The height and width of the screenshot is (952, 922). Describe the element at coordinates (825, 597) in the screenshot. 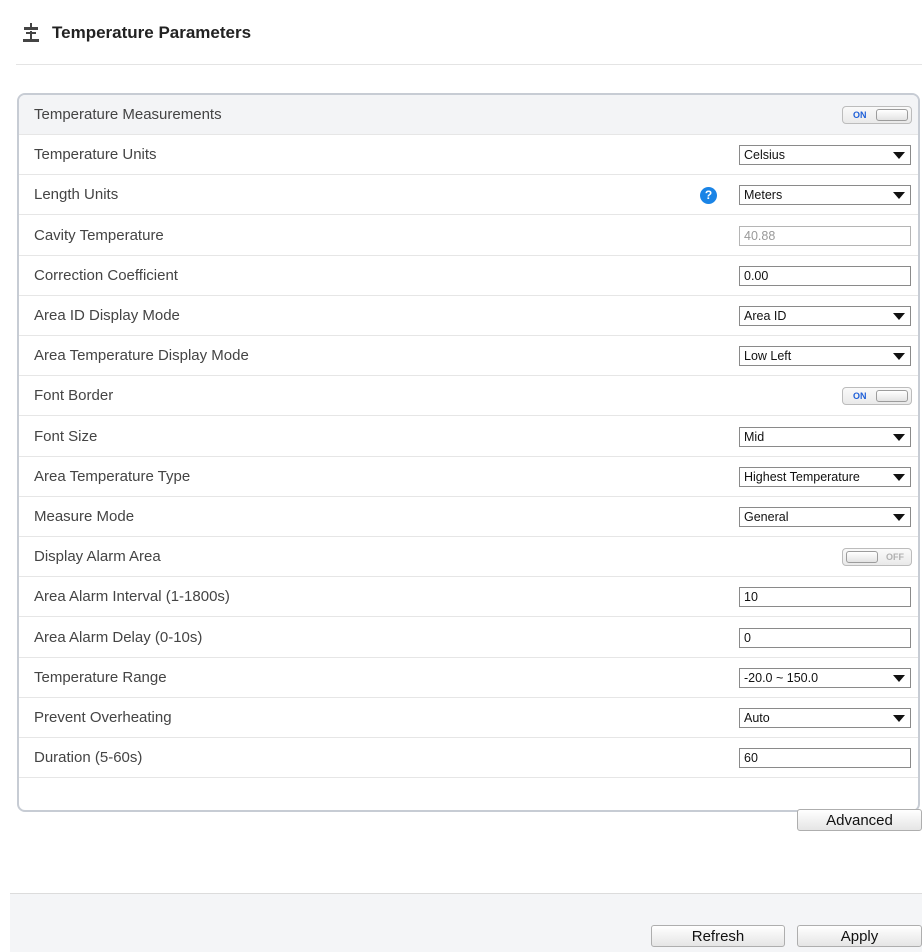

I see `area-alarm-interval-1-1800s-input: 10` at that location.